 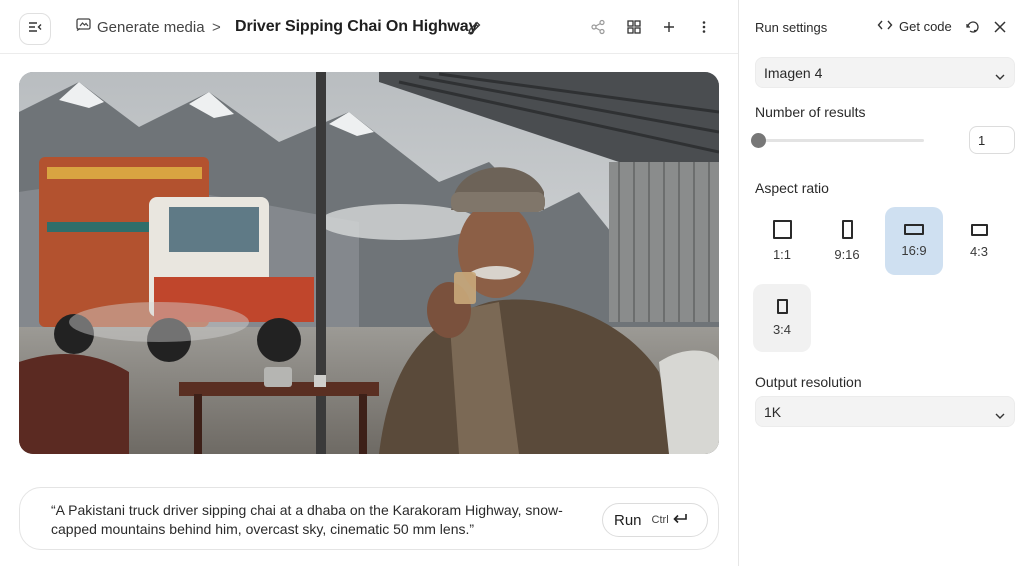 I want to click on image-generate-icon, so click(x=83, y=27).